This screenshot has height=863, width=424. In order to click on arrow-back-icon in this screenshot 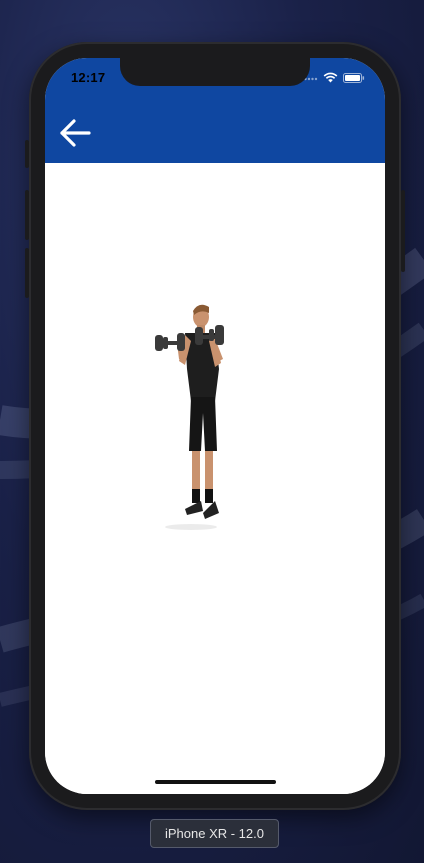, I will do `click(75, 133)`.